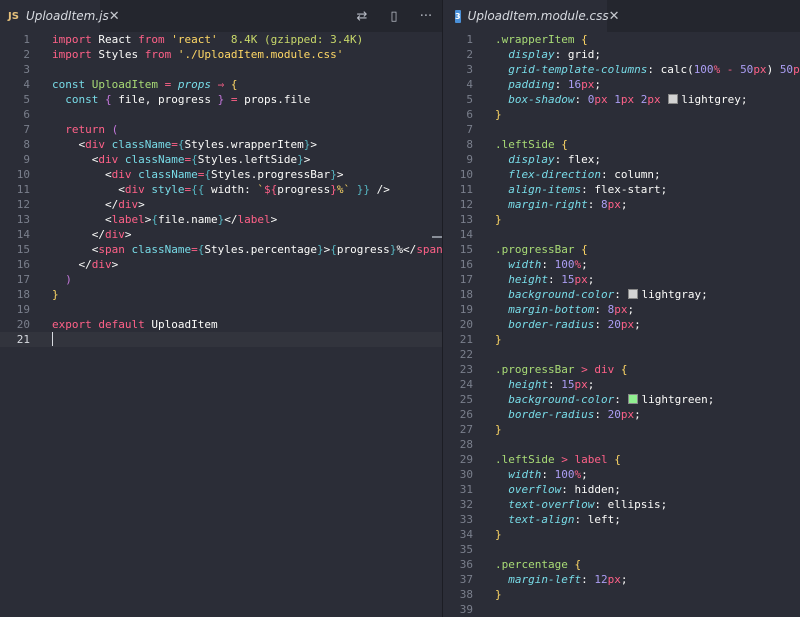  Describe the element at coordinates (621, 564) in the screenshot. I see `code-line: 36 .percentage {` at that location.